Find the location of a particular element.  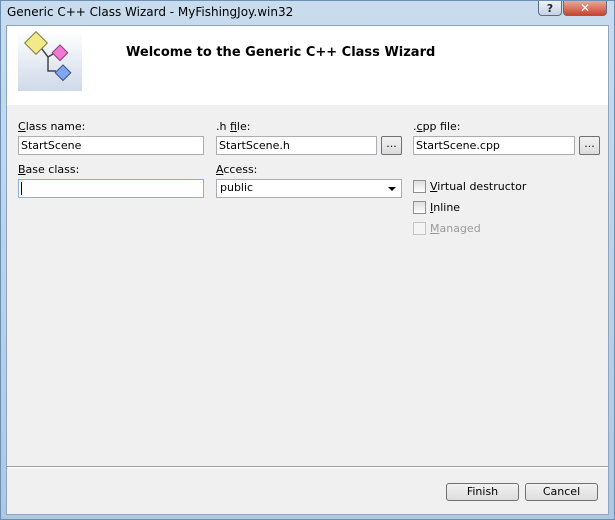

access-label: Access: is located at coordinates (237, 169).